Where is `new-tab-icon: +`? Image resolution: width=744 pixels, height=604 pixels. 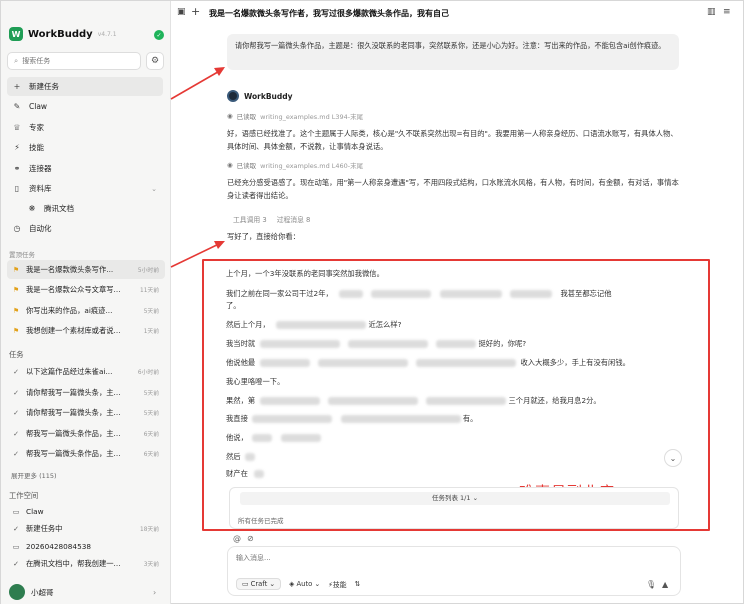 new-tab-icon: + is located at coordinates (195, 11).